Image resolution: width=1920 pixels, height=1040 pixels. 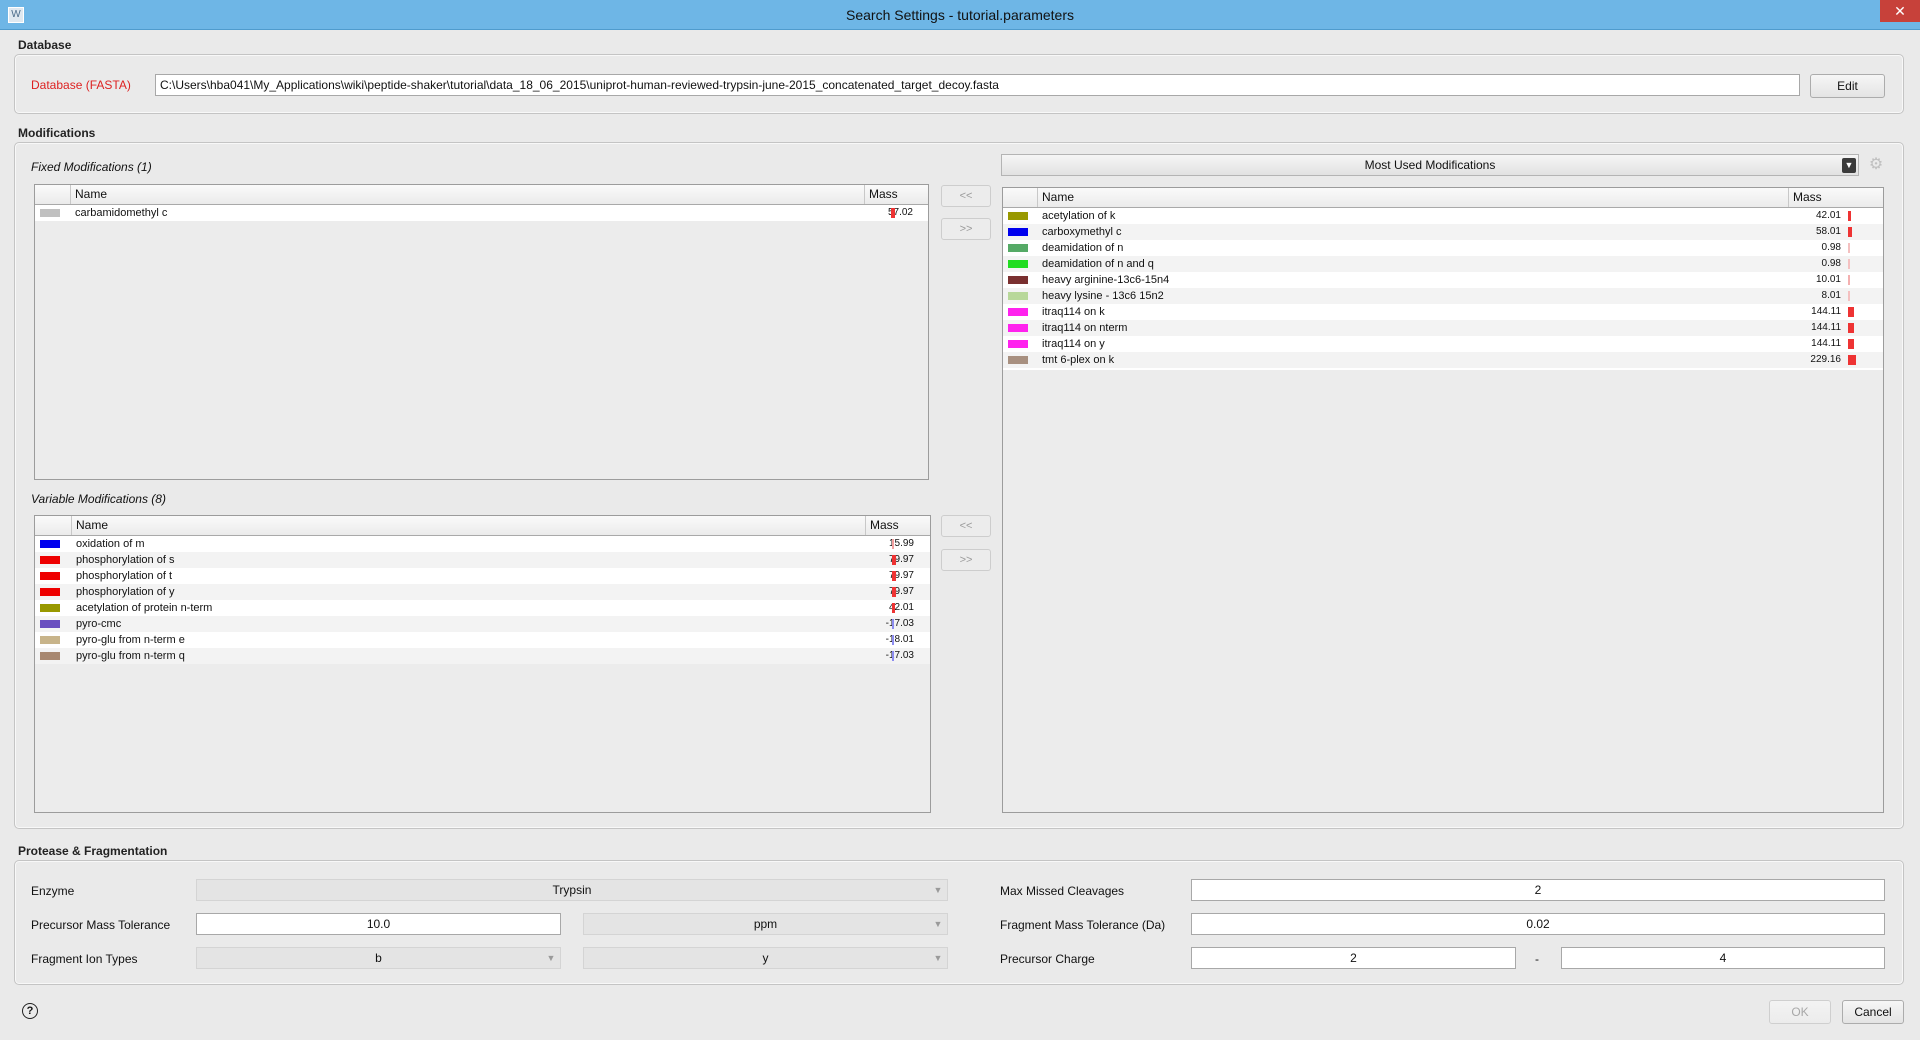 What do you see at coordinates (1443, 264) in the screenshot?
I see `table-row: deamidation of n and q 0.98` at bounding box center [1443, 264].